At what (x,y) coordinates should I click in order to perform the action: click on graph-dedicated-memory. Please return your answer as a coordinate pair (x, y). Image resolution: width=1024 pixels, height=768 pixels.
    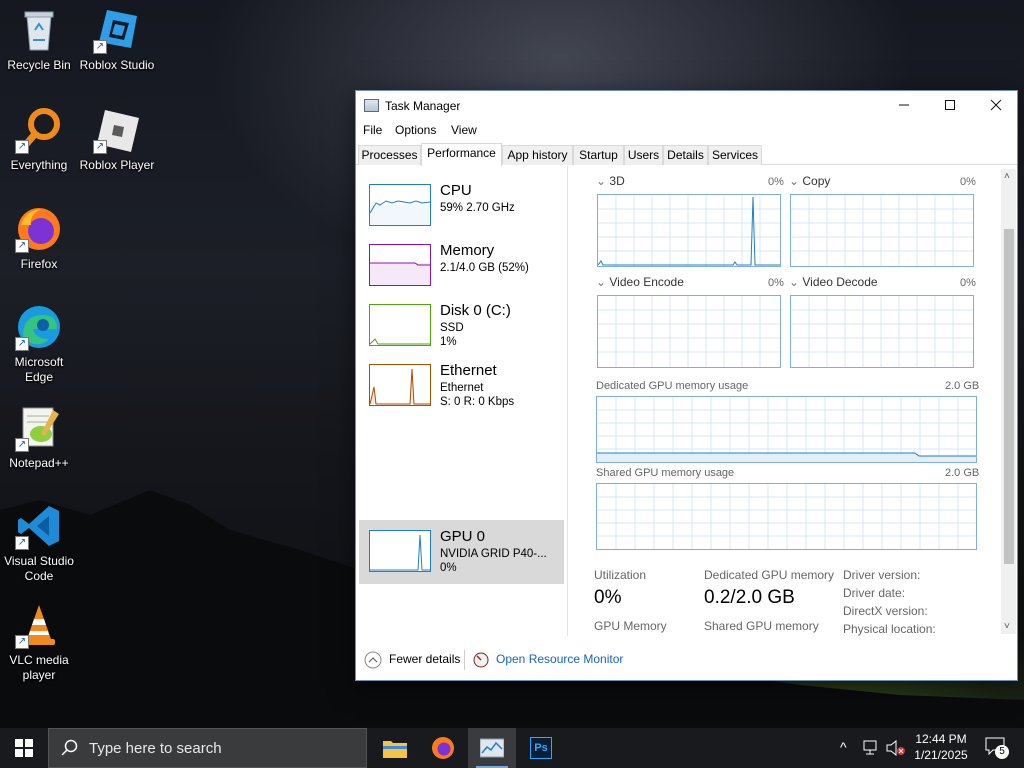
    Looking at the image, I should click on (786, 429).